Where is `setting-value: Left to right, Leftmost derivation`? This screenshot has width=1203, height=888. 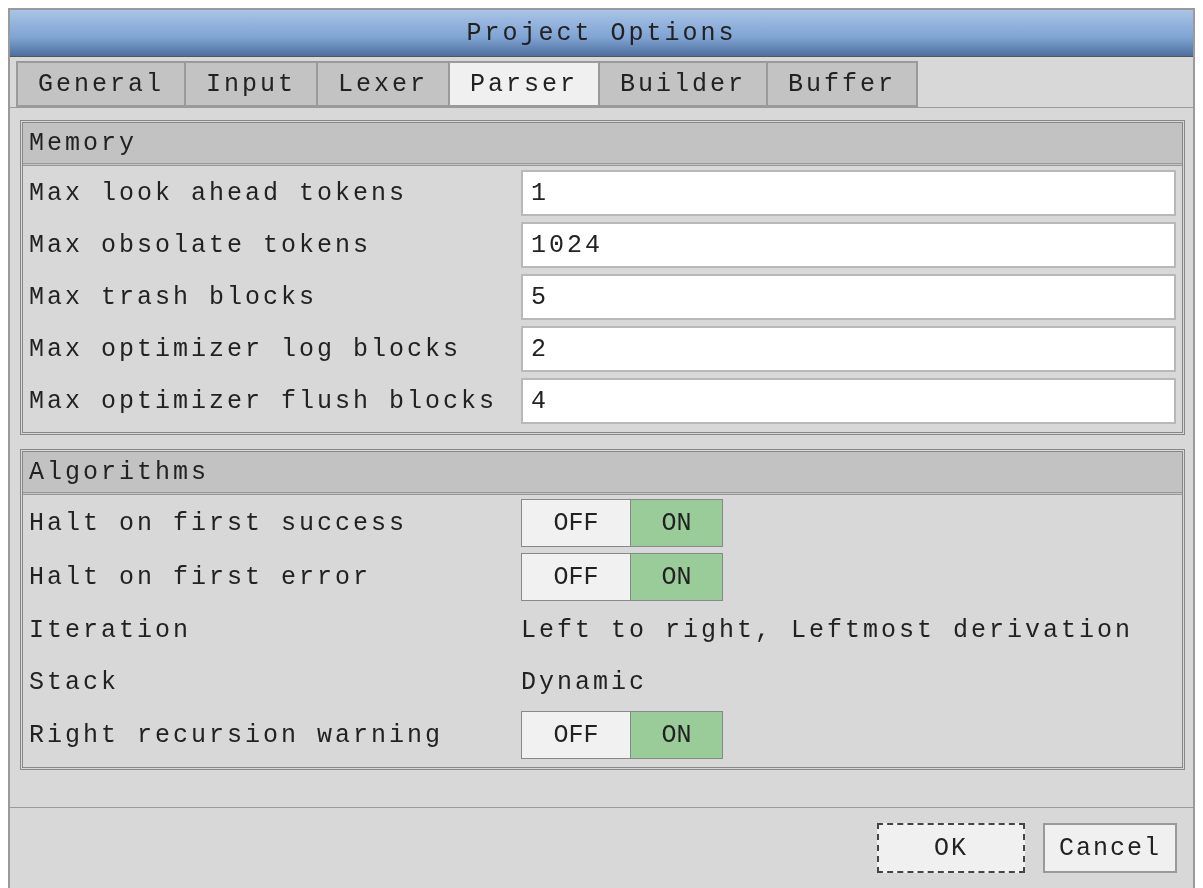
setting-value: Left to right, Leftmost derivation is located at coordinates (827, 630).